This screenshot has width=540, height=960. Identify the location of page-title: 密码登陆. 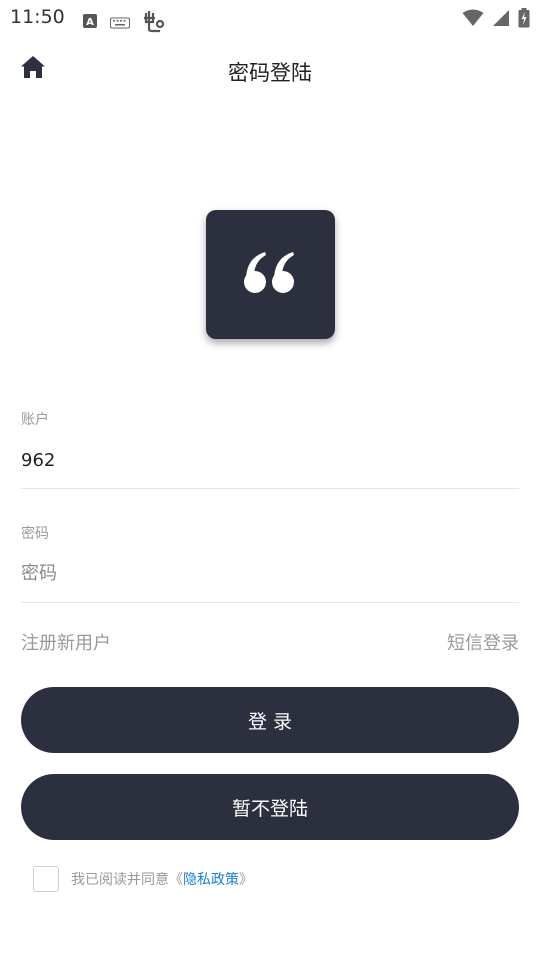
(270, 73).